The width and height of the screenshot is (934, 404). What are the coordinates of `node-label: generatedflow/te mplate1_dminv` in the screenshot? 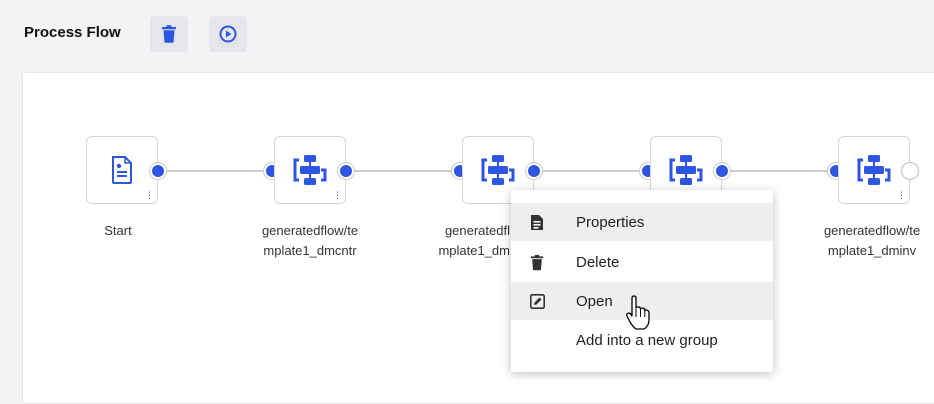 It's located at (872, 240).